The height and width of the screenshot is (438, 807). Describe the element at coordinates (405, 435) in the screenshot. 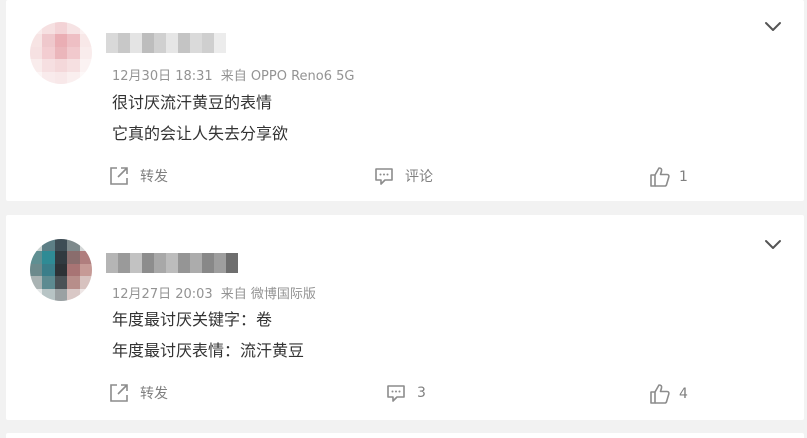

I see `comment-card-partial` at that location.